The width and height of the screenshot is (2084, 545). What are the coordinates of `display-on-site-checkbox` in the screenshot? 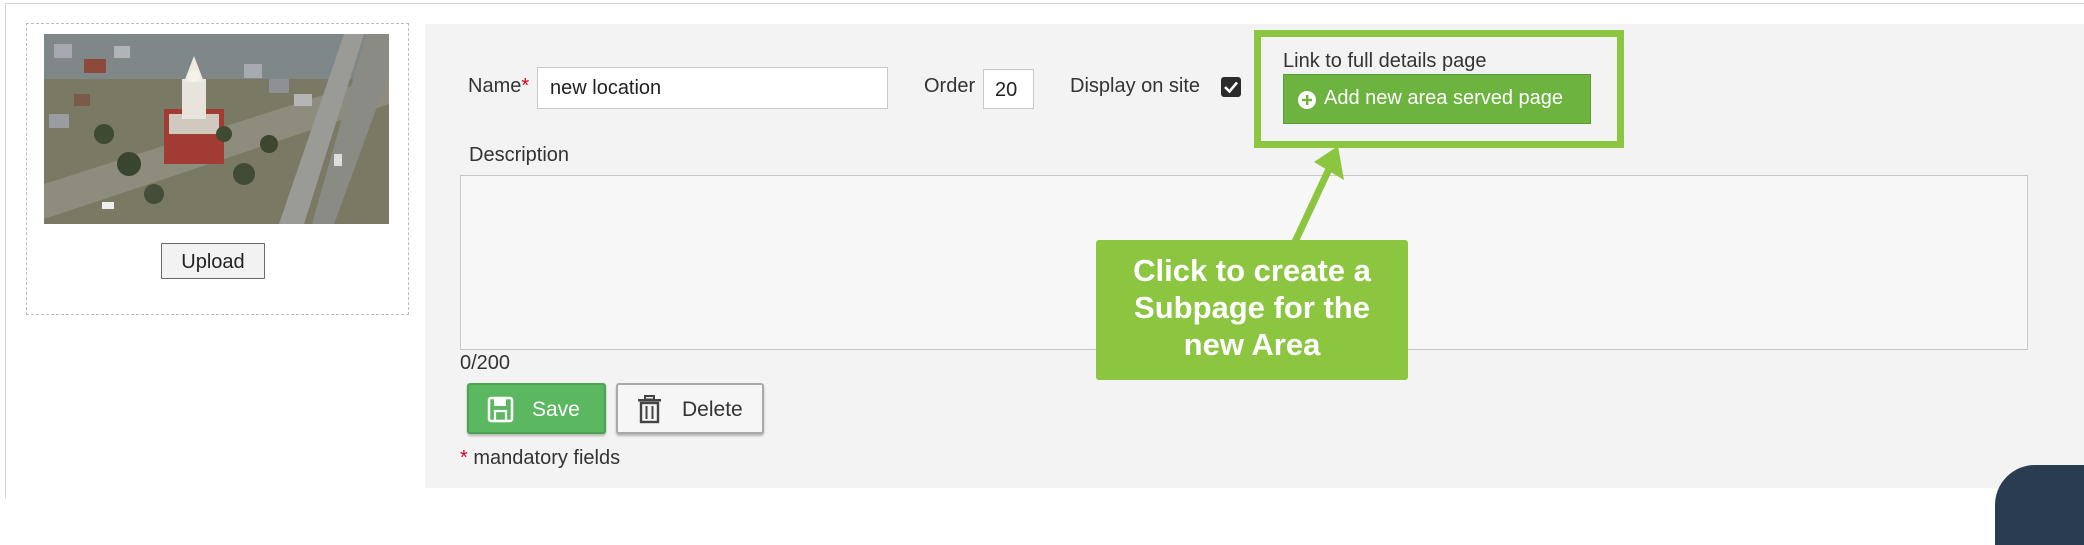 It's located at (1231, 87).